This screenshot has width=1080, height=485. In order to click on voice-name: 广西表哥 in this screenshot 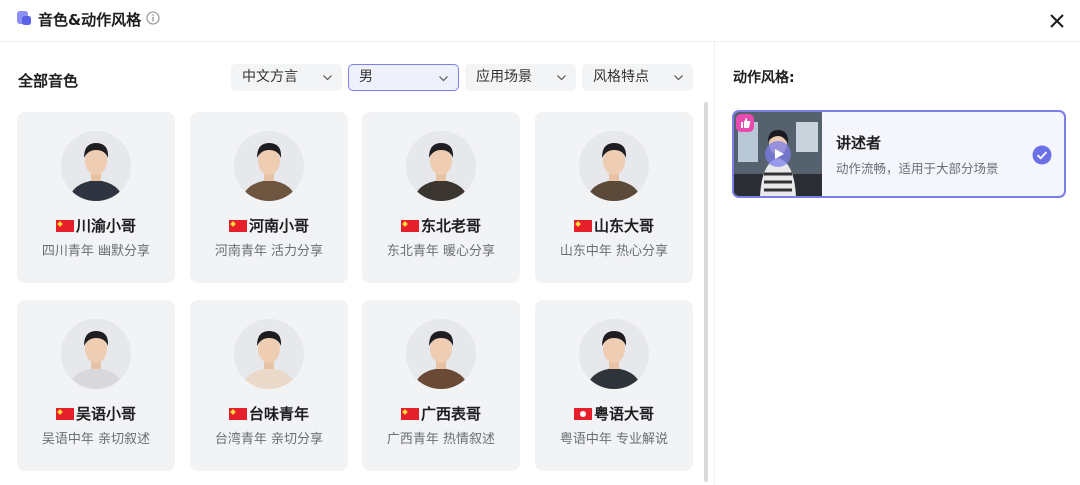, I will do `click(441, 413)`.